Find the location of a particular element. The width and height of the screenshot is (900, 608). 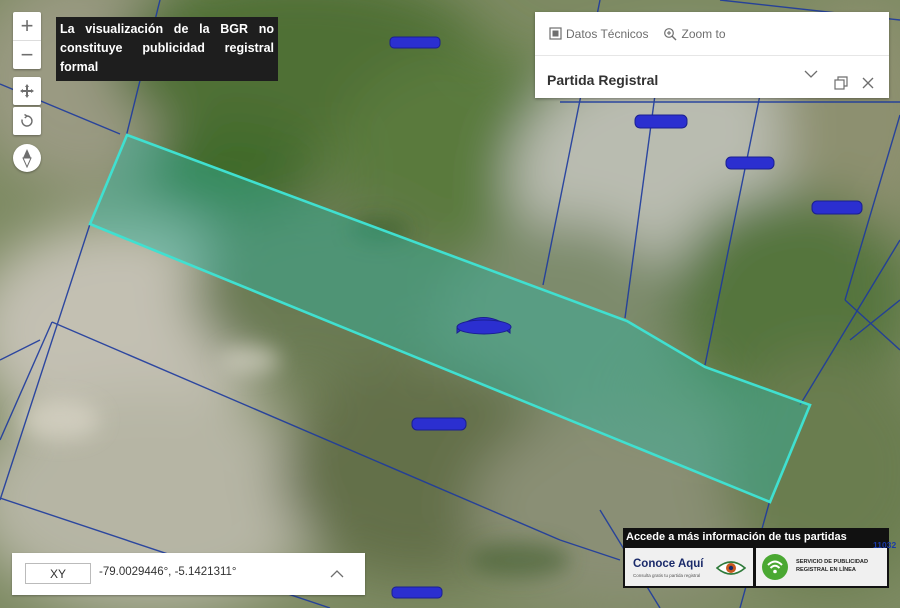

datos-tecnicos-action: Datos Técnicos is located at coordinates (598, 34).